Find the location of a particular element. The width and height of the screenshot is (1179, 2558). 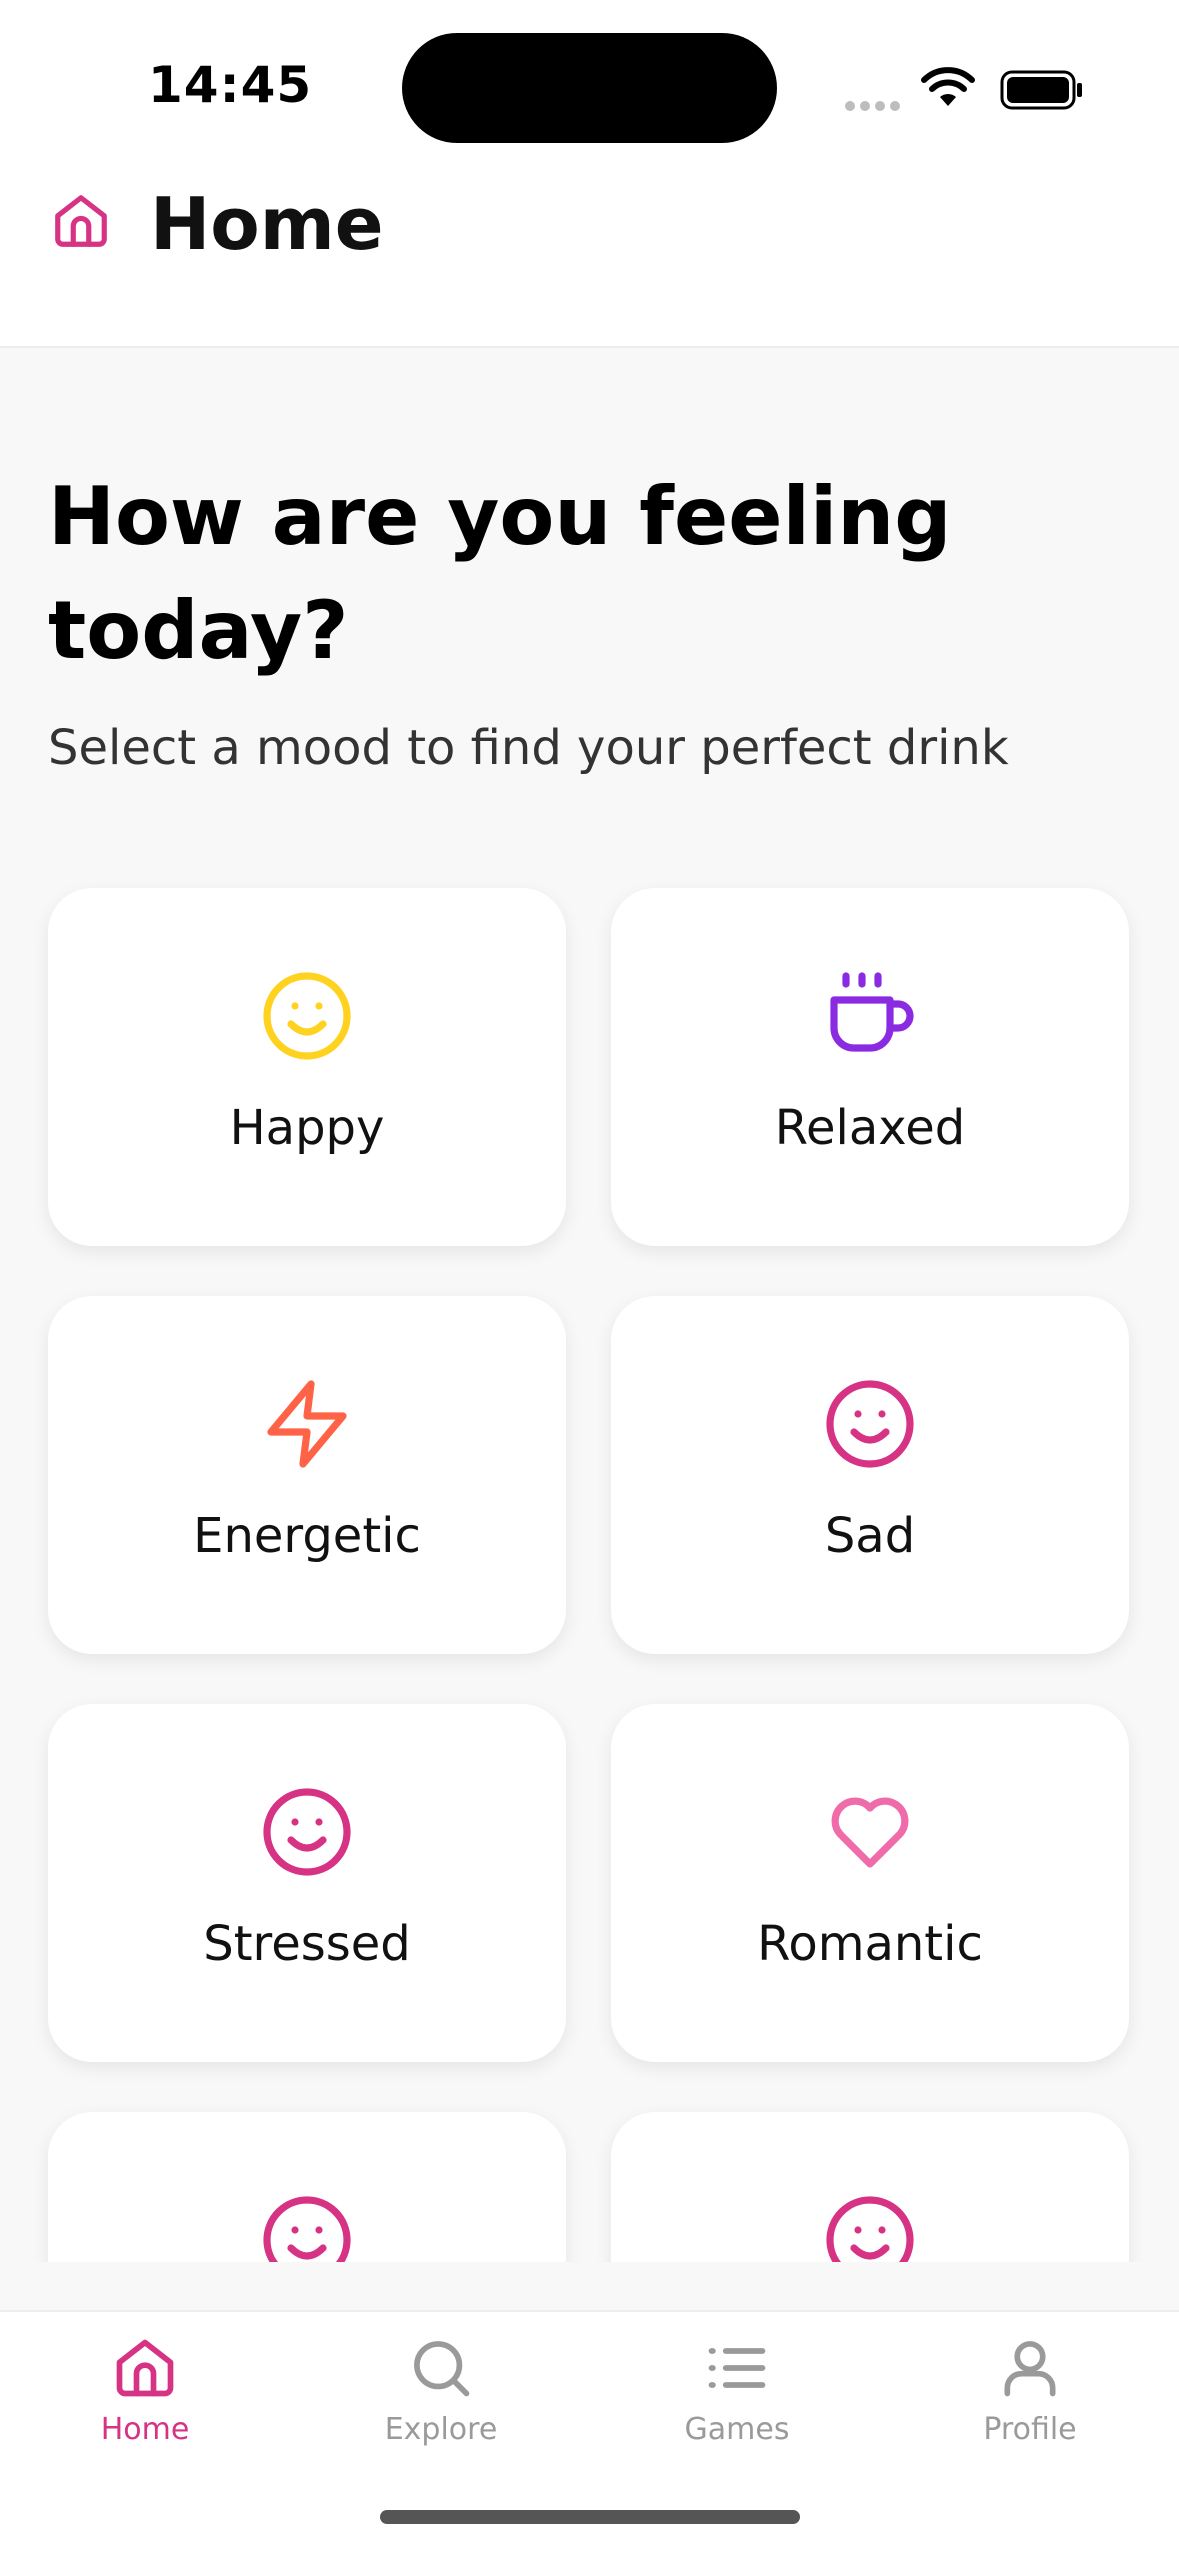

scroll-clip is located at coordinates (589, 2286).